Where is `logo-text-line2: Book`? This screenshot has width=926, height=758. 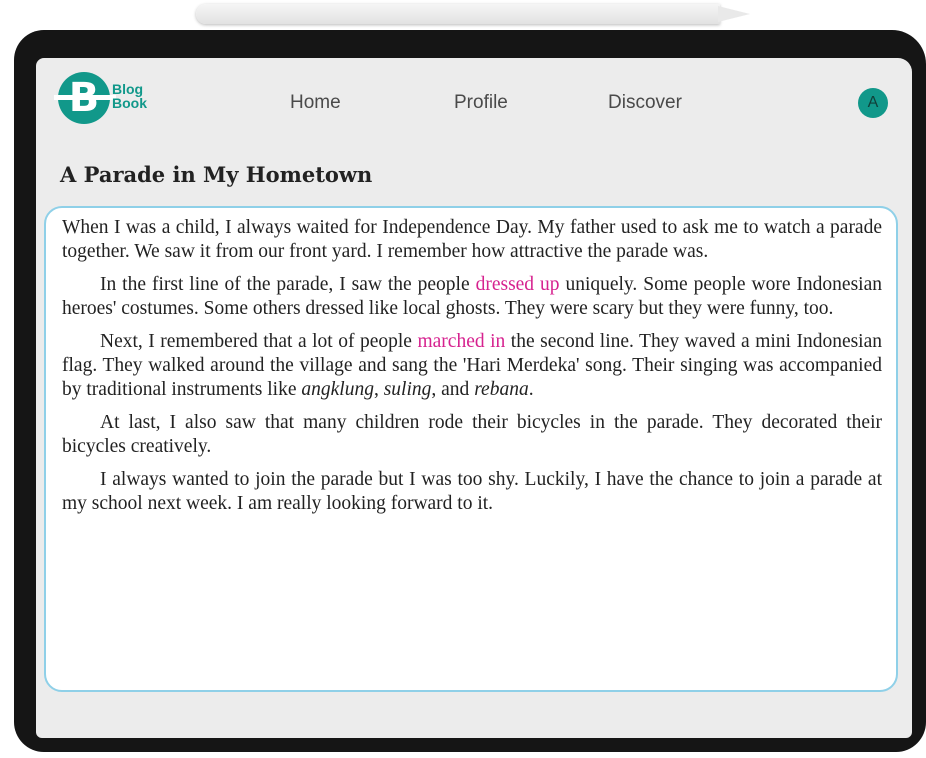 logo-text-line2: Book is located at coordinates (129, 103).